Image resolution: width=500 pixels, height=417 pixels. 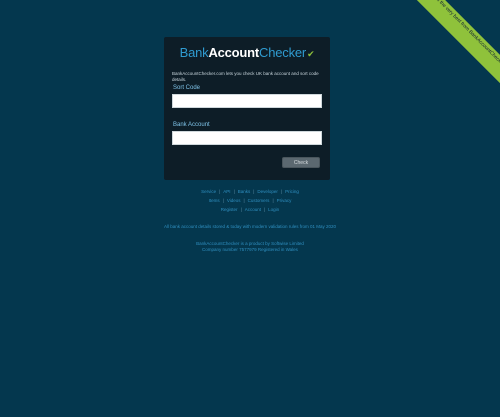 What do you see at coordinates (267, 191) in the screenshot?
I see `link-developer: Developer` at bounding box center [267, 191].